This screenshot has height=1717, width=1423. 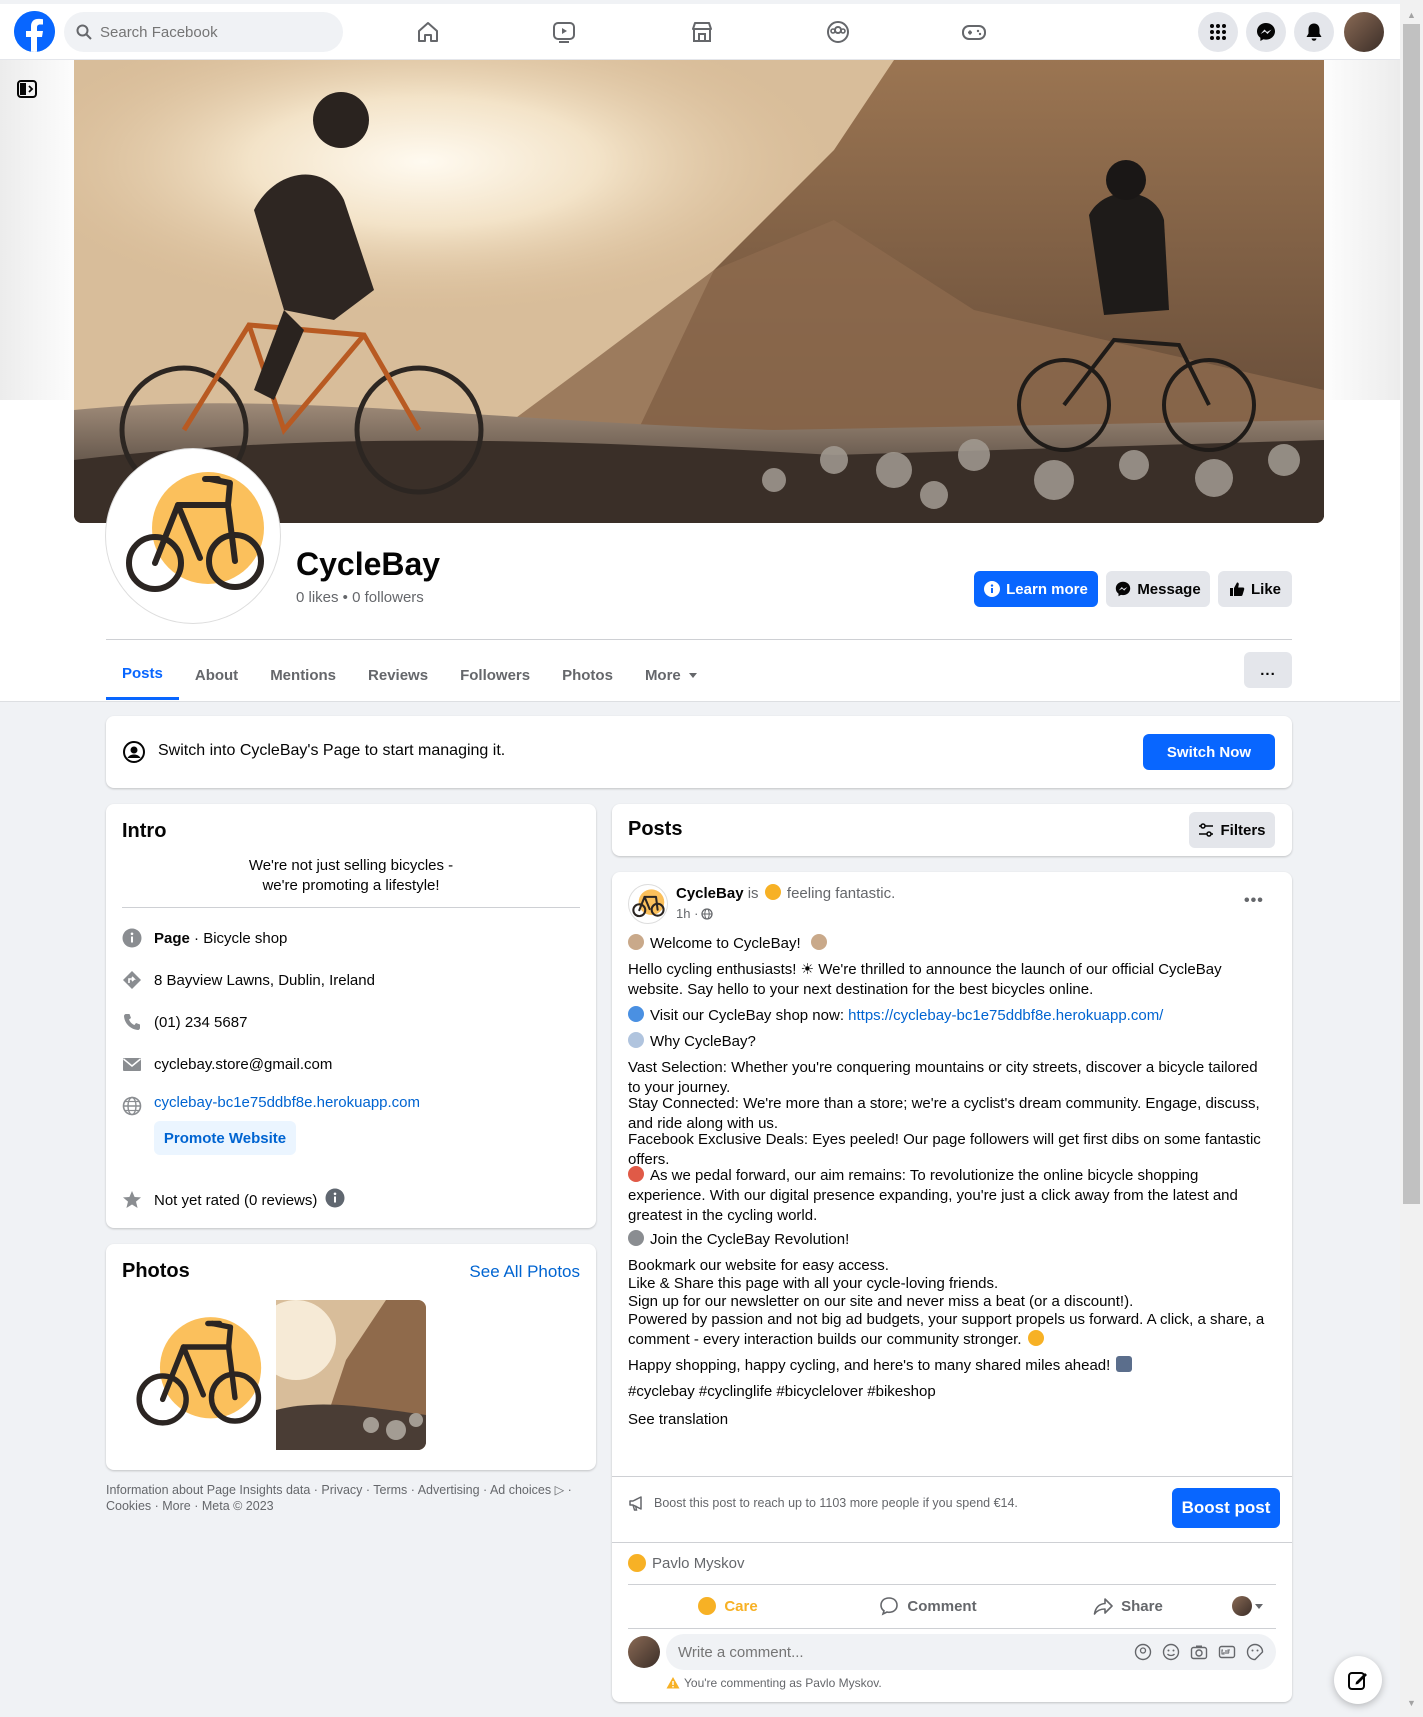 I want to click on comment-box, so click(x=971, y=1652).